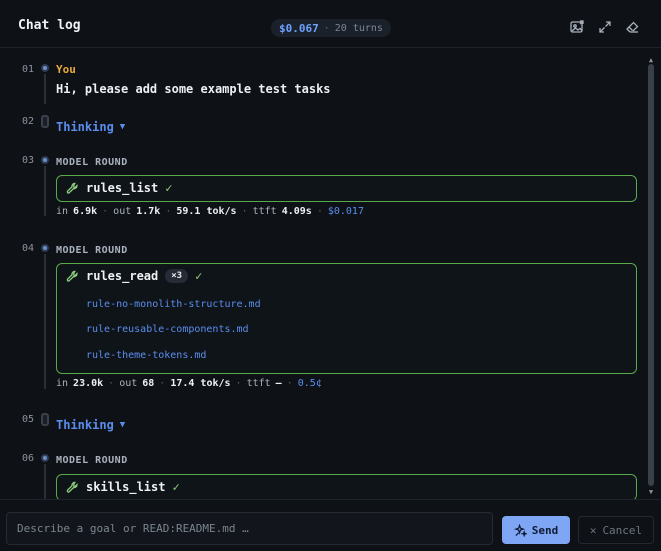 This screenshot has width=661, height=551. I want to click on goal-input, so click(249, 528).